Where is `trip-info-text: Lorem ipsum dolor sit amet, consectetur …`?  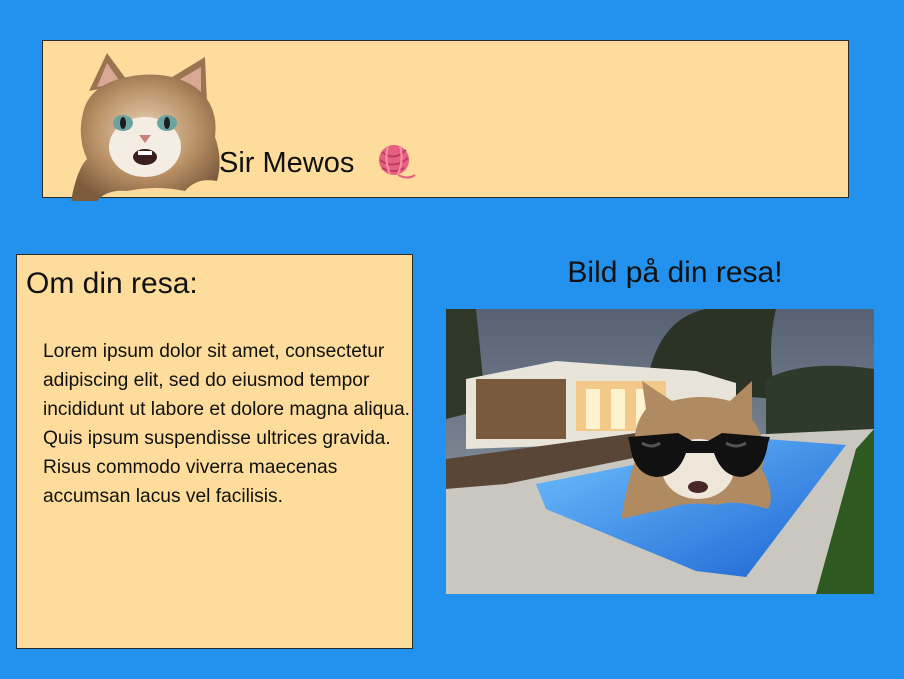
trip-info-text: Lorem ipsum dolor sit amet, consectetur … is located at coordinates (226, 424).